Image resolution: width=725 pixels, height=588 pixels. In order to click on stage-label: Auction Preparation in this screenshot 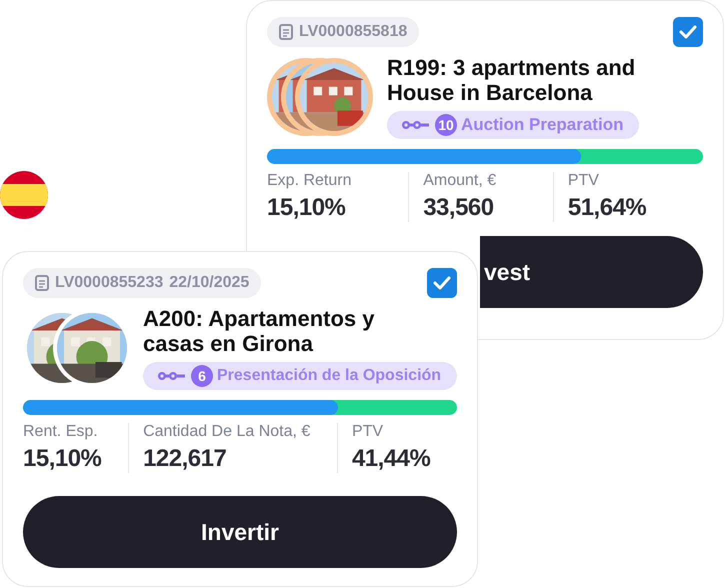, I will do `click(542, 125)`.